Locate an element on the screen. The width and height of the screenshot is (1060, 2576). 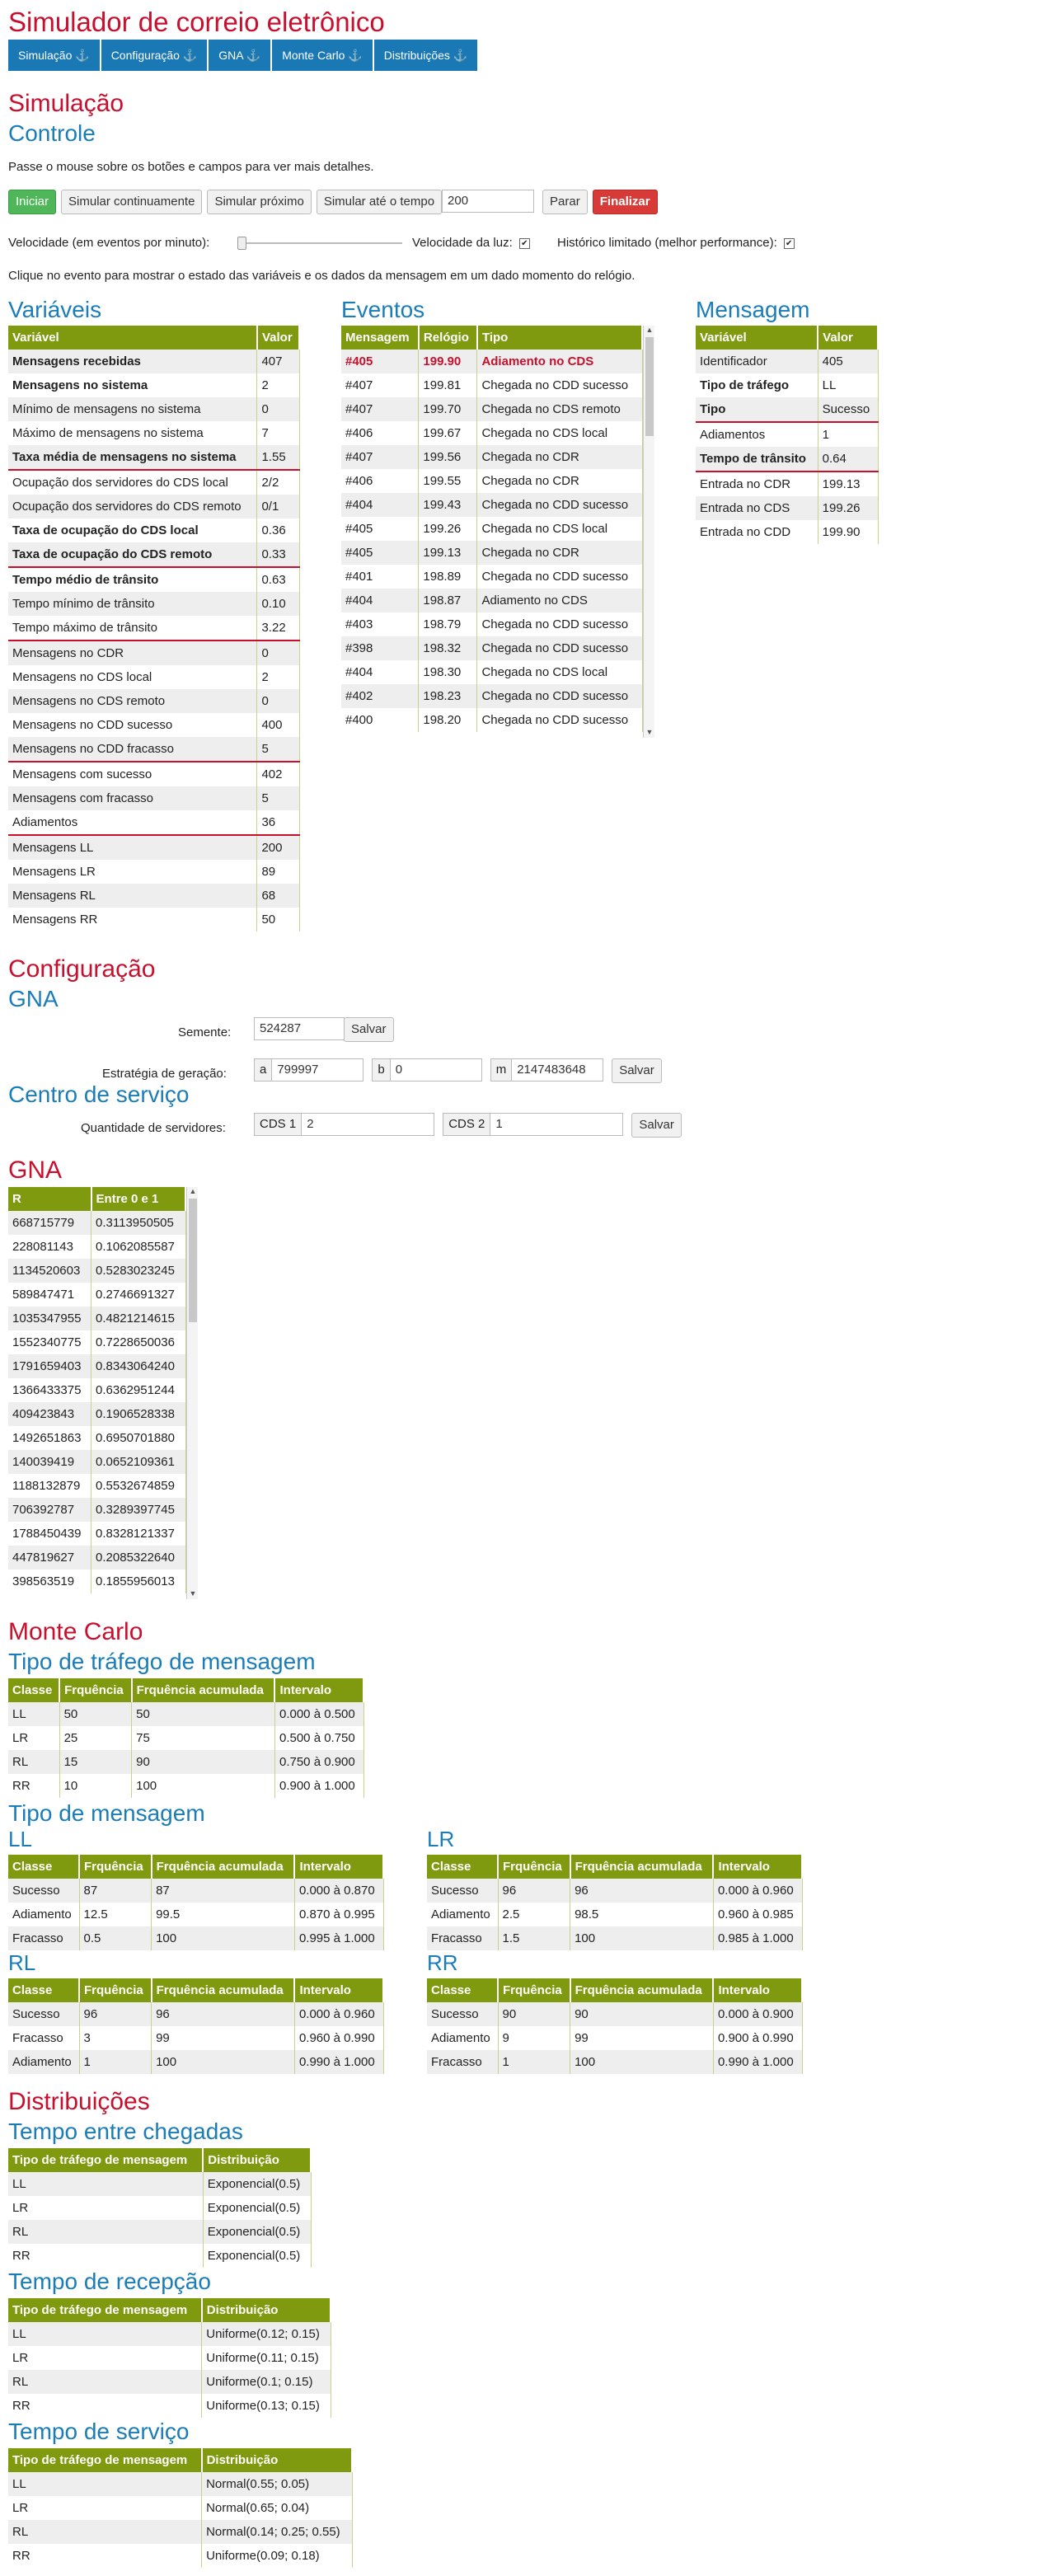
table-cell: 200 is located at coordinates (278, 848).